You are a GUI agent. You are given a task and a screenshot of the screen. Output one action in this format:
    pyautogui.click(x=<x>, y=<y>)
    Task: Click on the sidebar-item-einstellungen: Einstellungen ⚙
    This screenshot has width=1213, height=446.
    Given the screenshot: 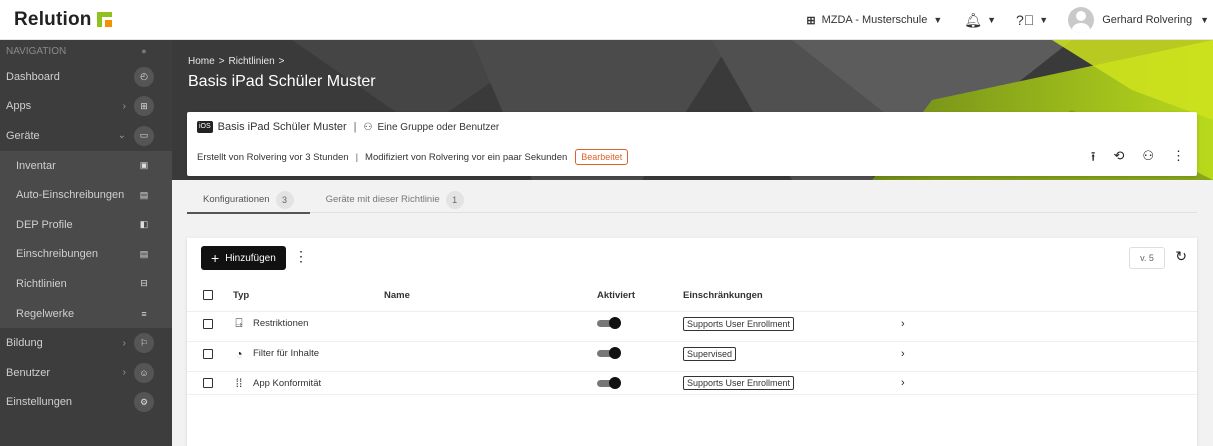 What is the action you would take?
    pyautogui.click(x=86, y=403)
    